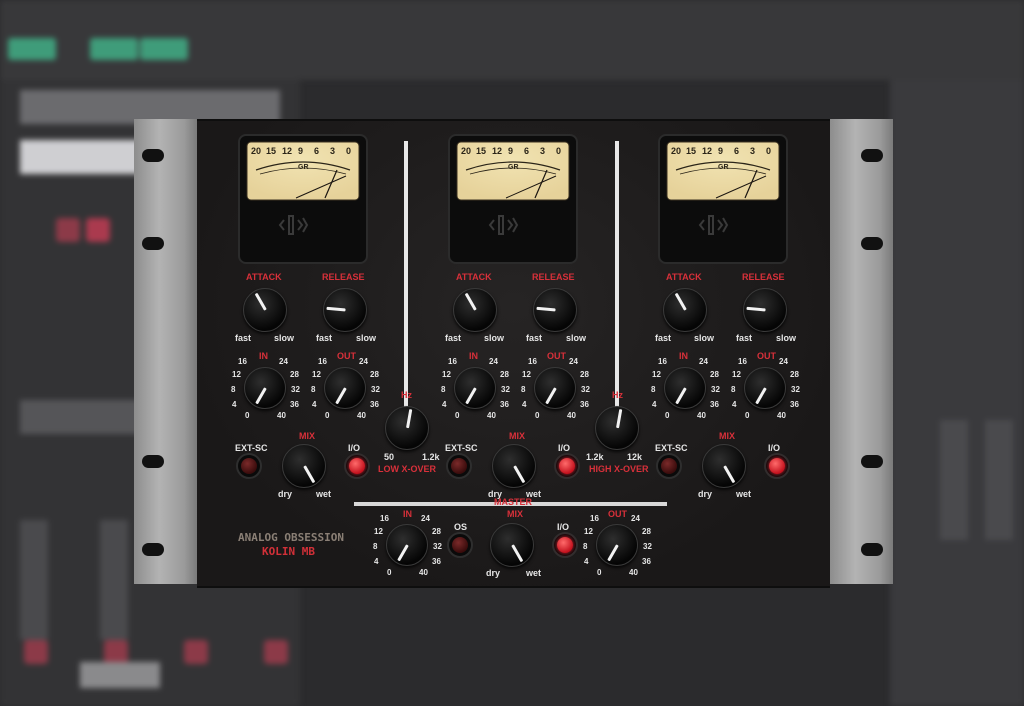  I want to click on meter-scale-label: 9, so click(301, 151).